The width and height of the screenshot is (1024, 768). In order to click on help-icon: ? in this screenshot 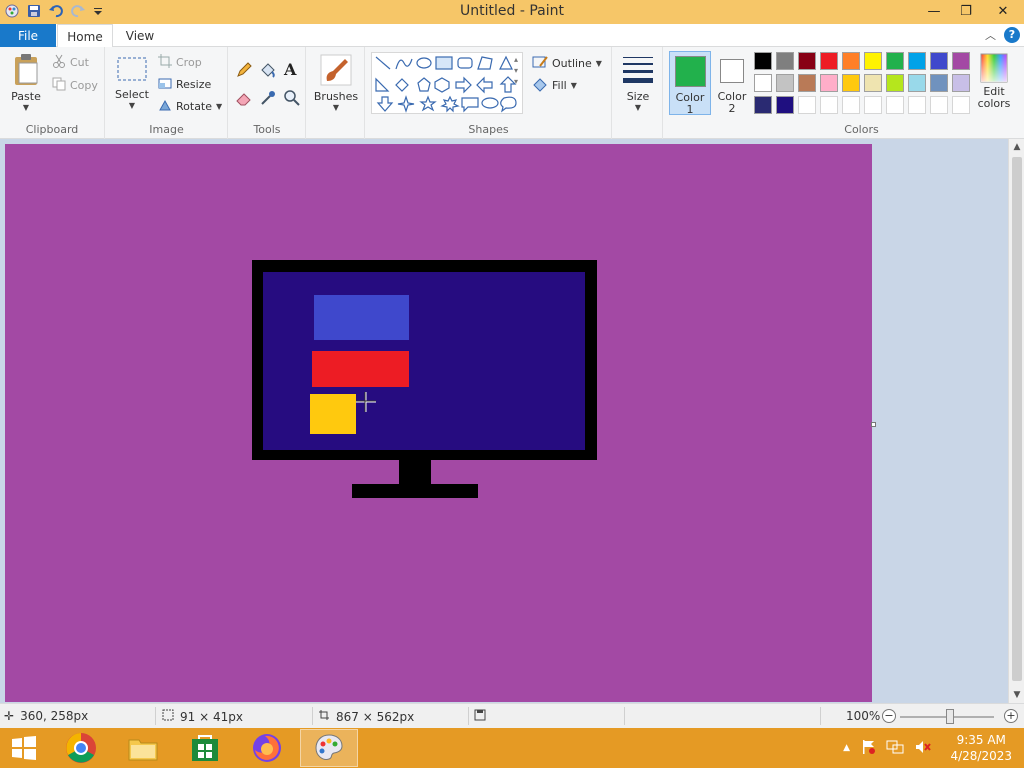, I will do `click(1012, 35)`.